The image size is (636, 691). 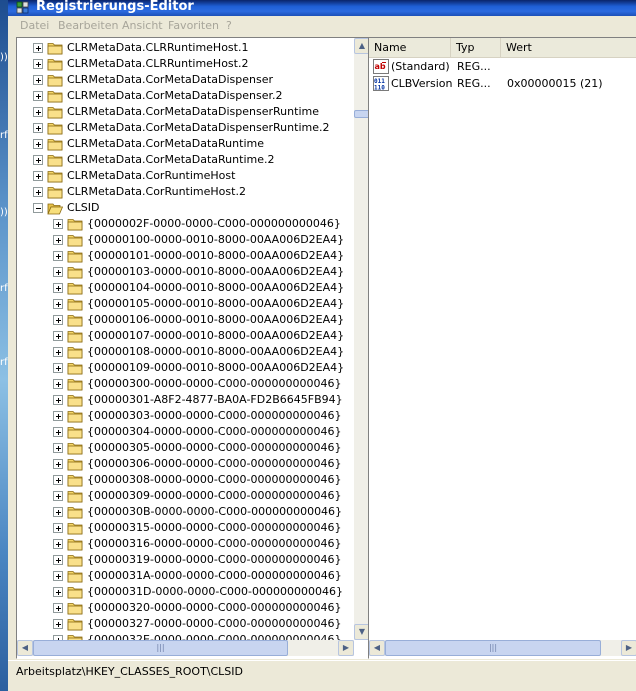 What do you see at coordinates (185, 576) in the screenshot?
I see `tree-node: {0000031A-0000-0000-C000-000000000046}` at bounding box center [185, 576].